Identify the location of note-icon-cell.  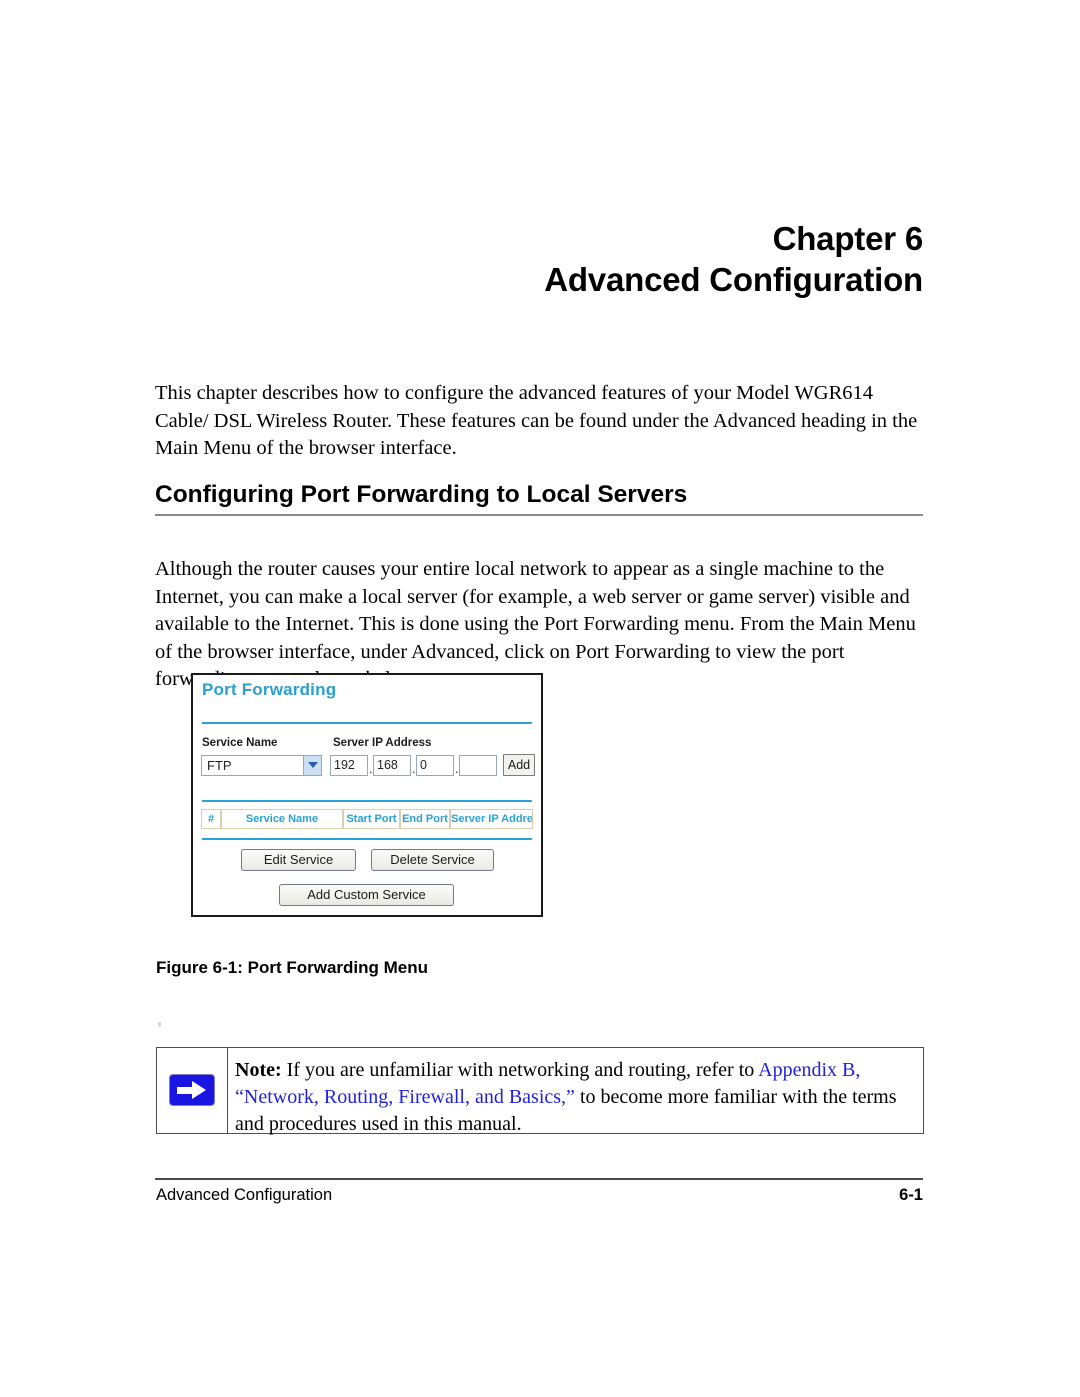
(192, 1090).